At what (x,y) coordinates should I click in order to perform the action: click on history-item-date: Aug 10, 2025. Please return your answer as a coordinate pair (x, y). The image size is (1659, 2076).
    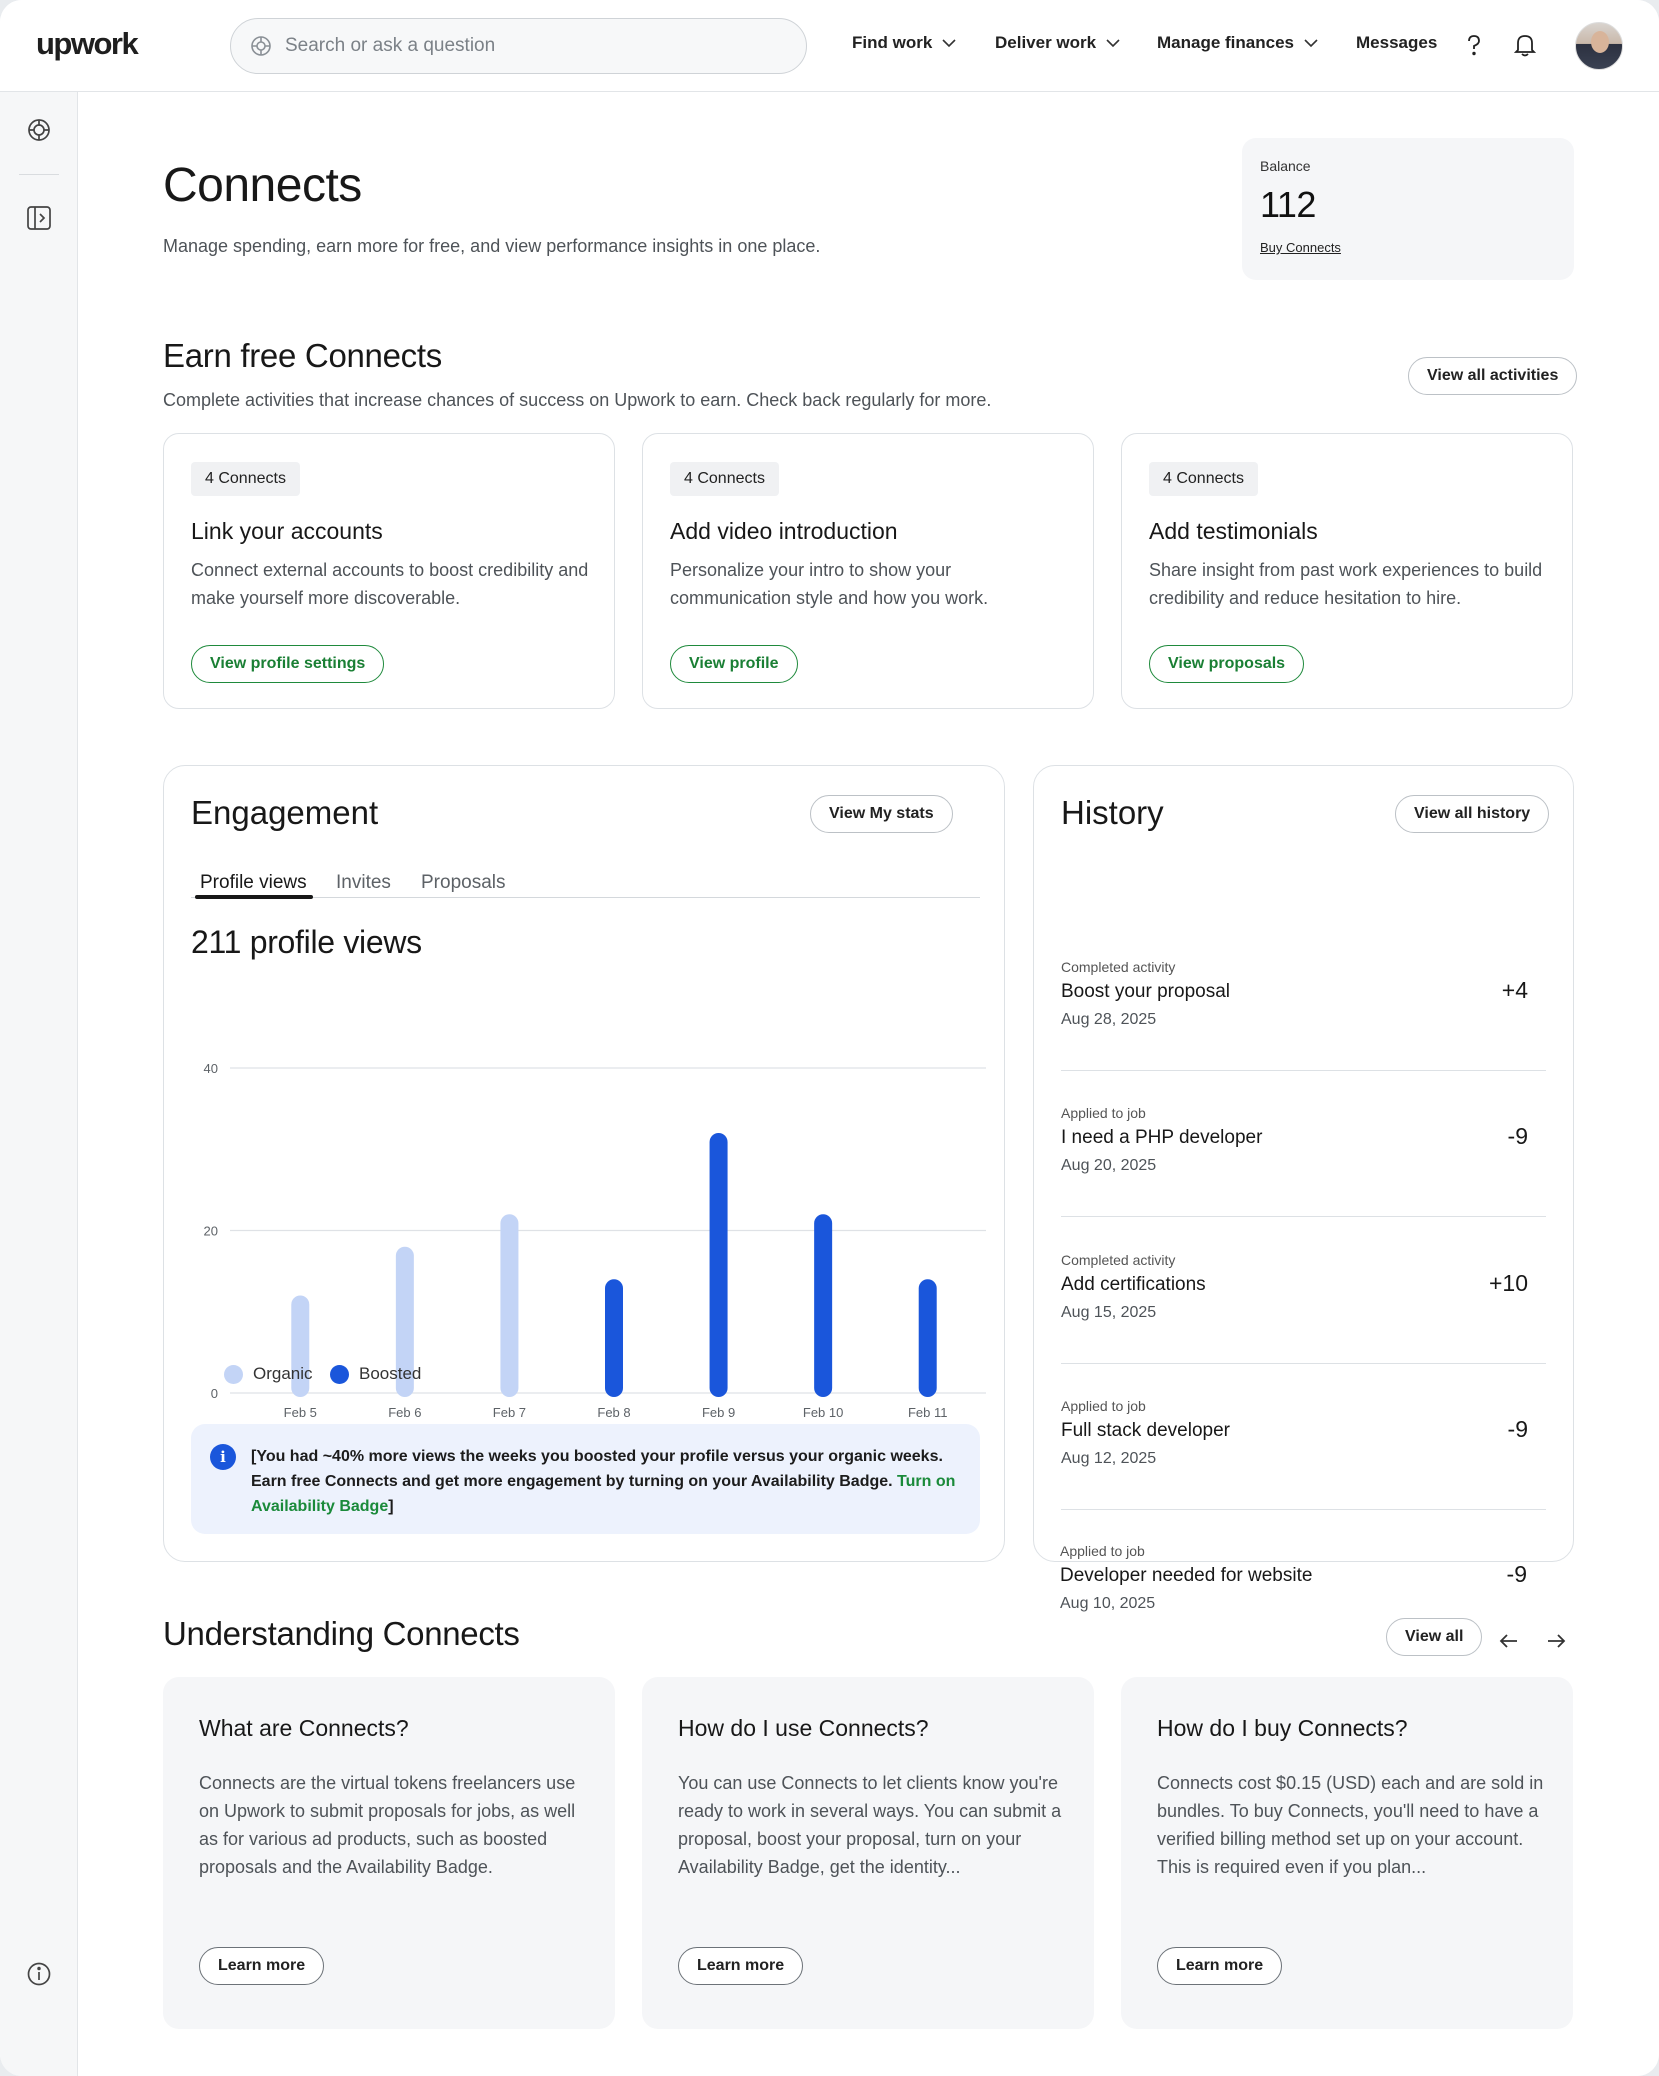
    Looking at the image, I should click on (1108, 1603).